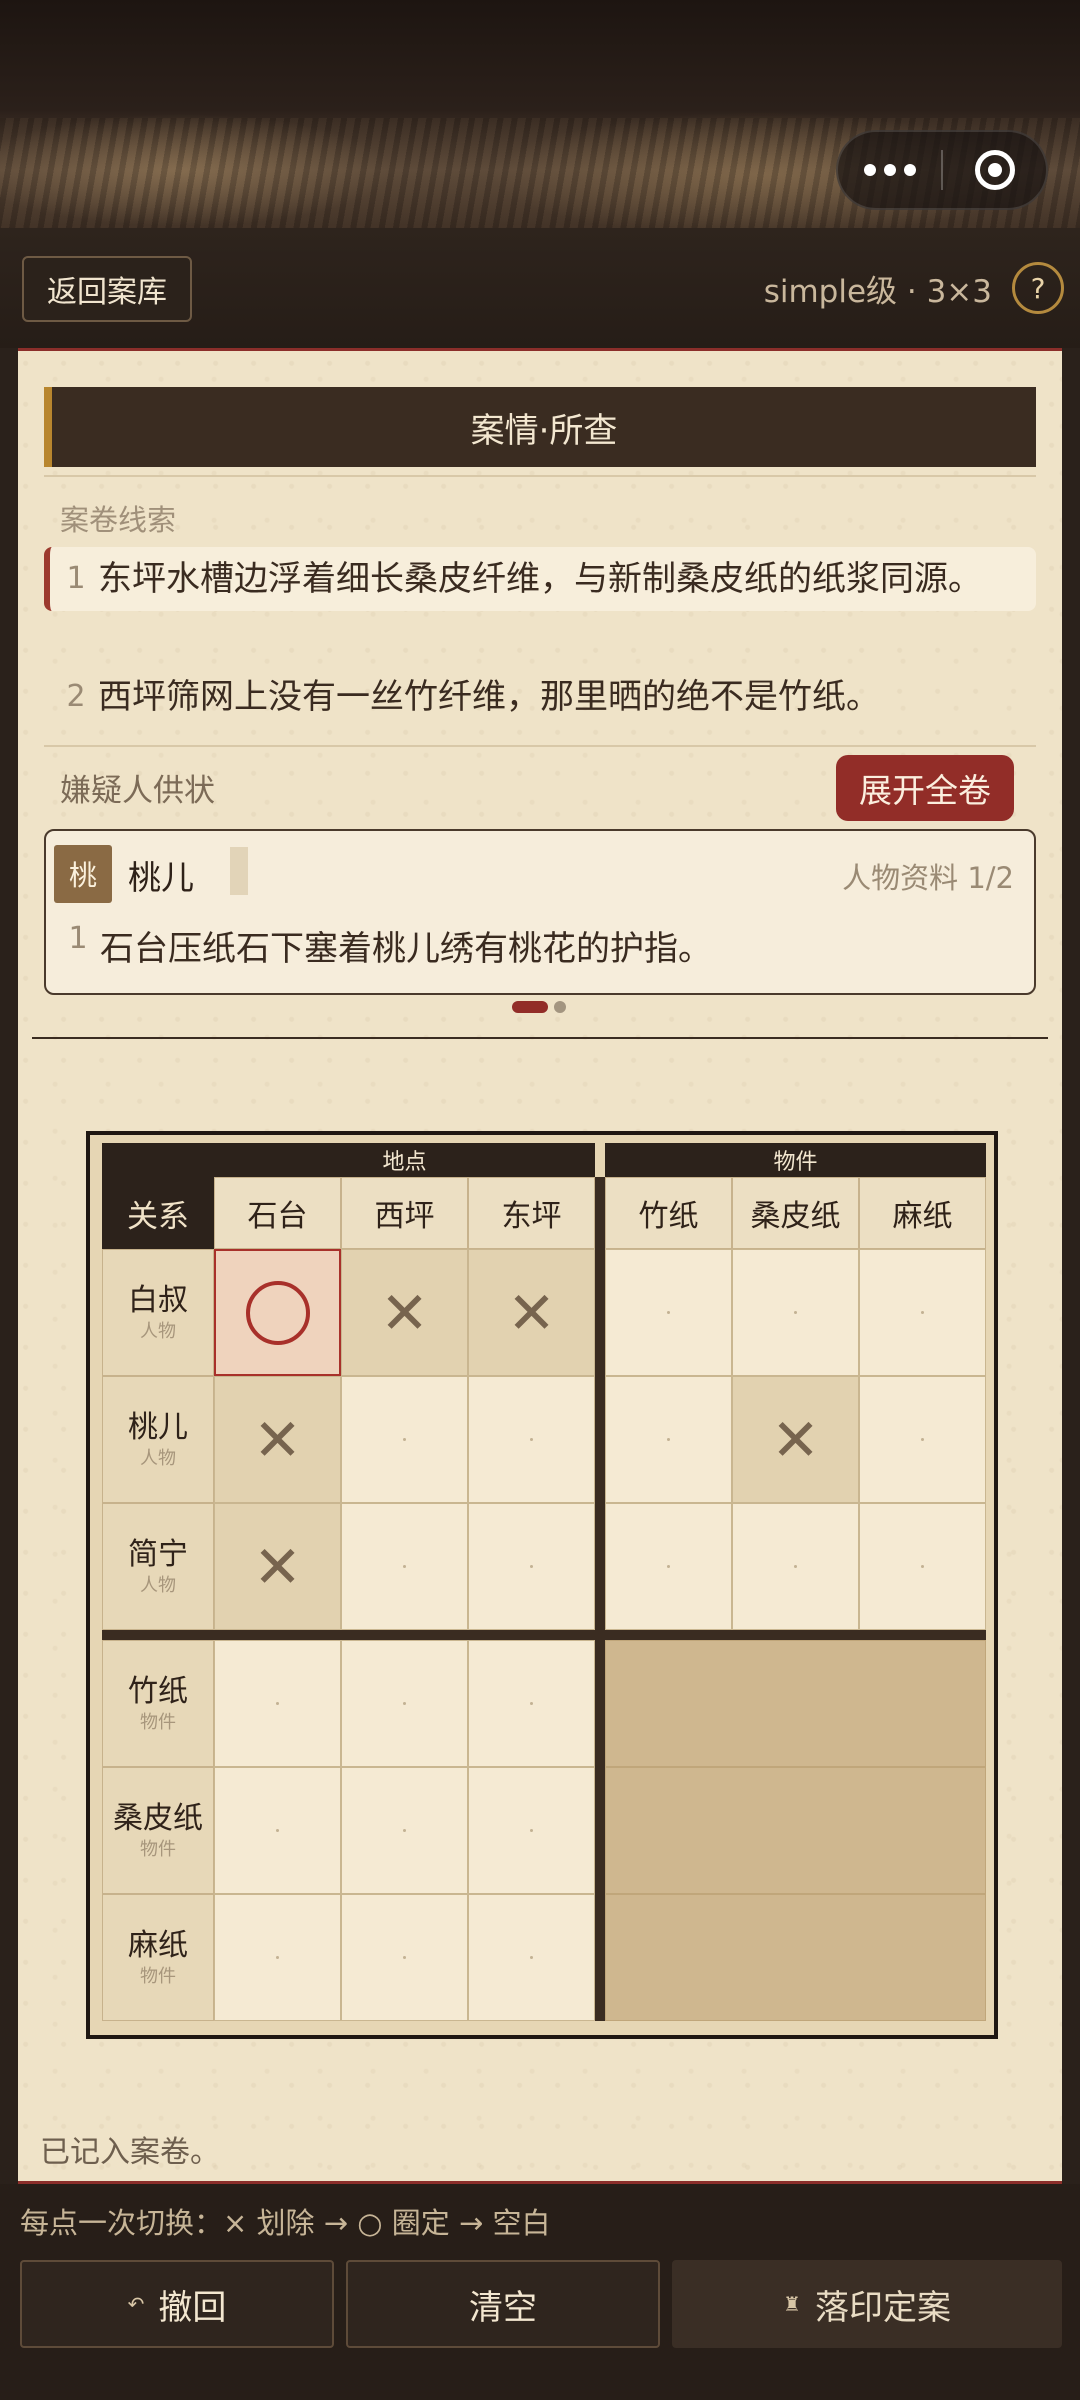 The height and width of the screenshot is (2400, 1080). Describe the element at coordinates (76, 578) in the screenshot. I see `clue-number: 1` at that location.